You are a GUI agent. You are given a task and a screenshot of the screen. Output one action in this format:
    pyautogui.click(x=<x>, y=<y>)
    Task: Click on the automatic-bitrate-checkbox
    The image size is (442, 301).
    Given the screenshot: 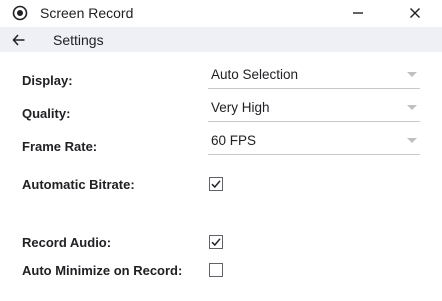 What is the action you would take?
    pyautogui.click(x=216, y=184)
    